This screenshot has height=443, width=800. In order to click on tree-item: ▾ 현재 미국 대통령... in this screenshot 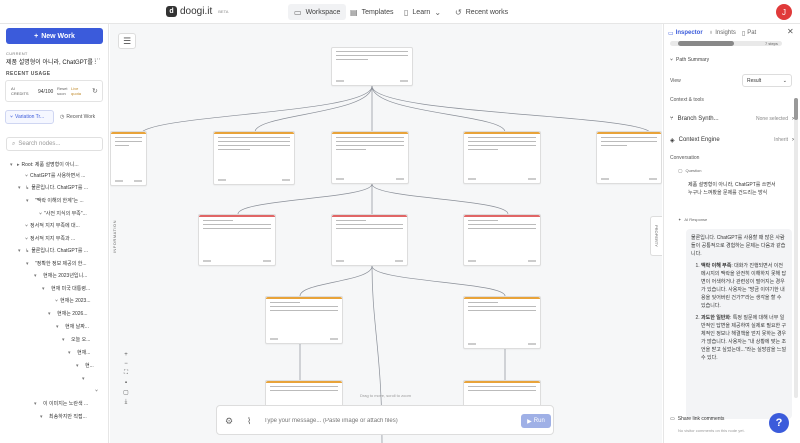, I will do `click(66, 288)`.